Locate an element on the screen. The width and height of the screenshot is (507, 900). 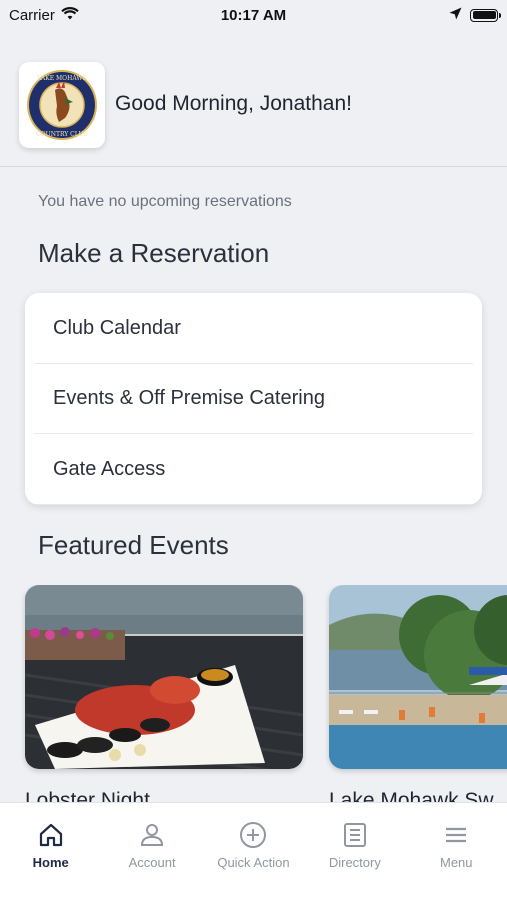
wifi-icon is located at coordinates (70, 15).